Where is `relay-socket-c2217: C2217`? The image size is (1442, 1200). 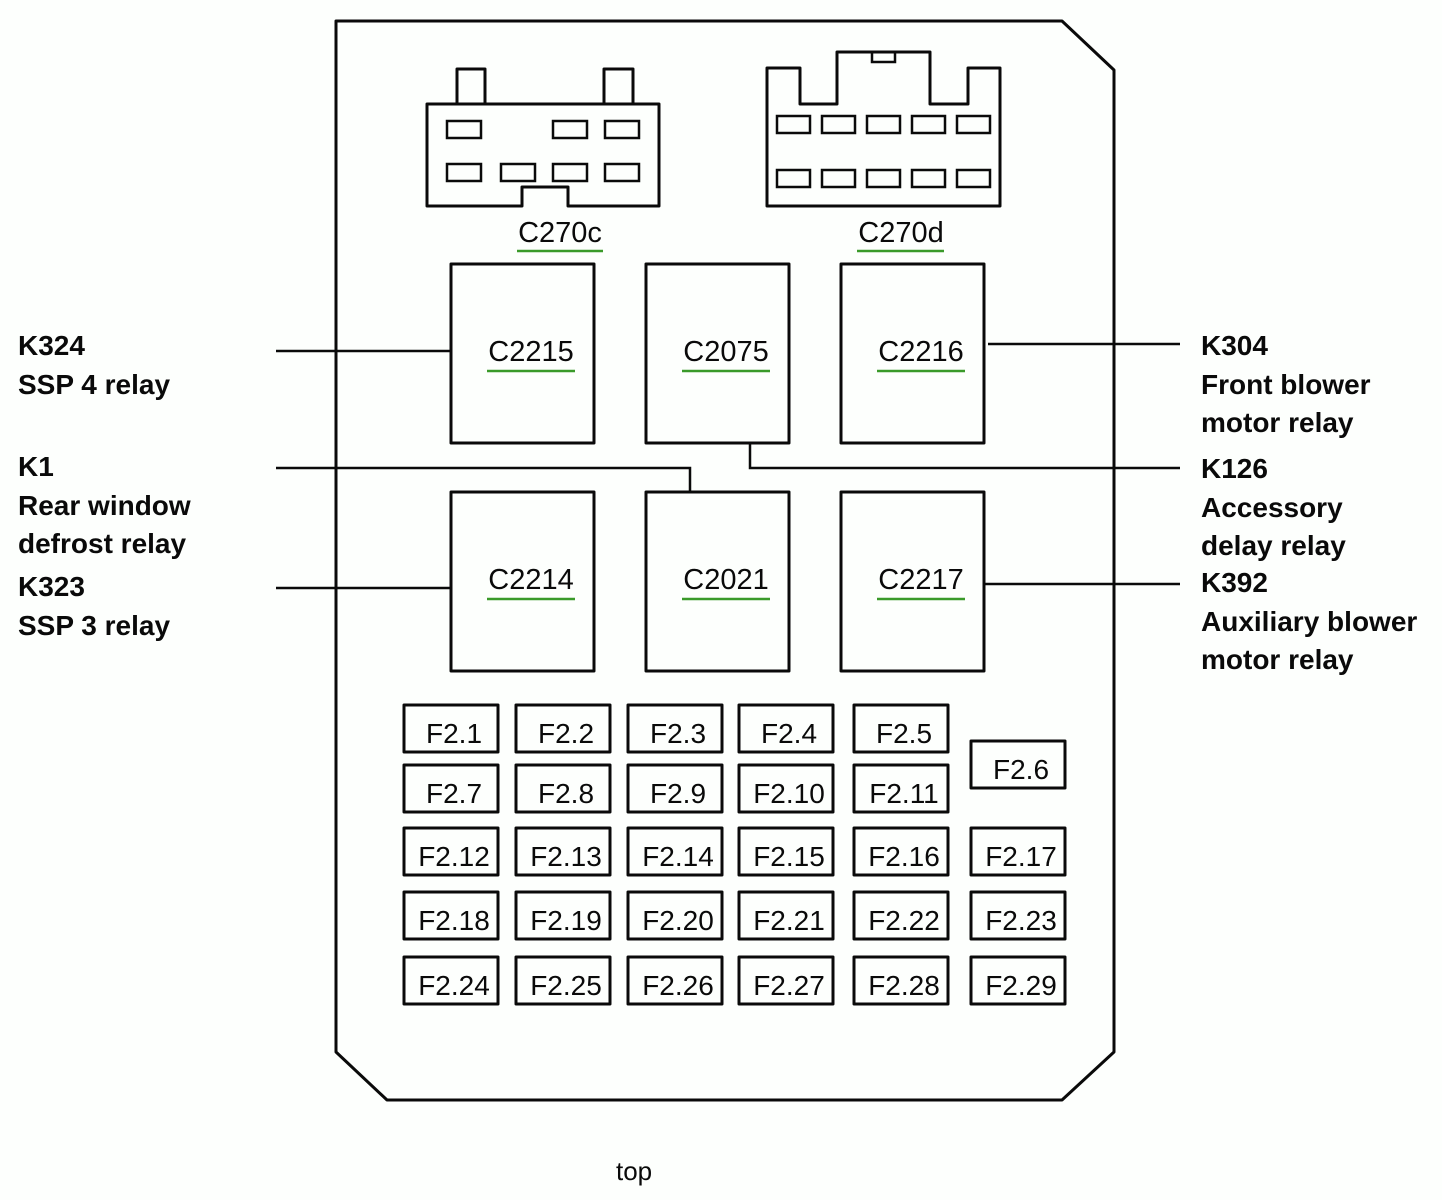
relay-socket-c2217: C2217 is located at coordinates (912, 581).